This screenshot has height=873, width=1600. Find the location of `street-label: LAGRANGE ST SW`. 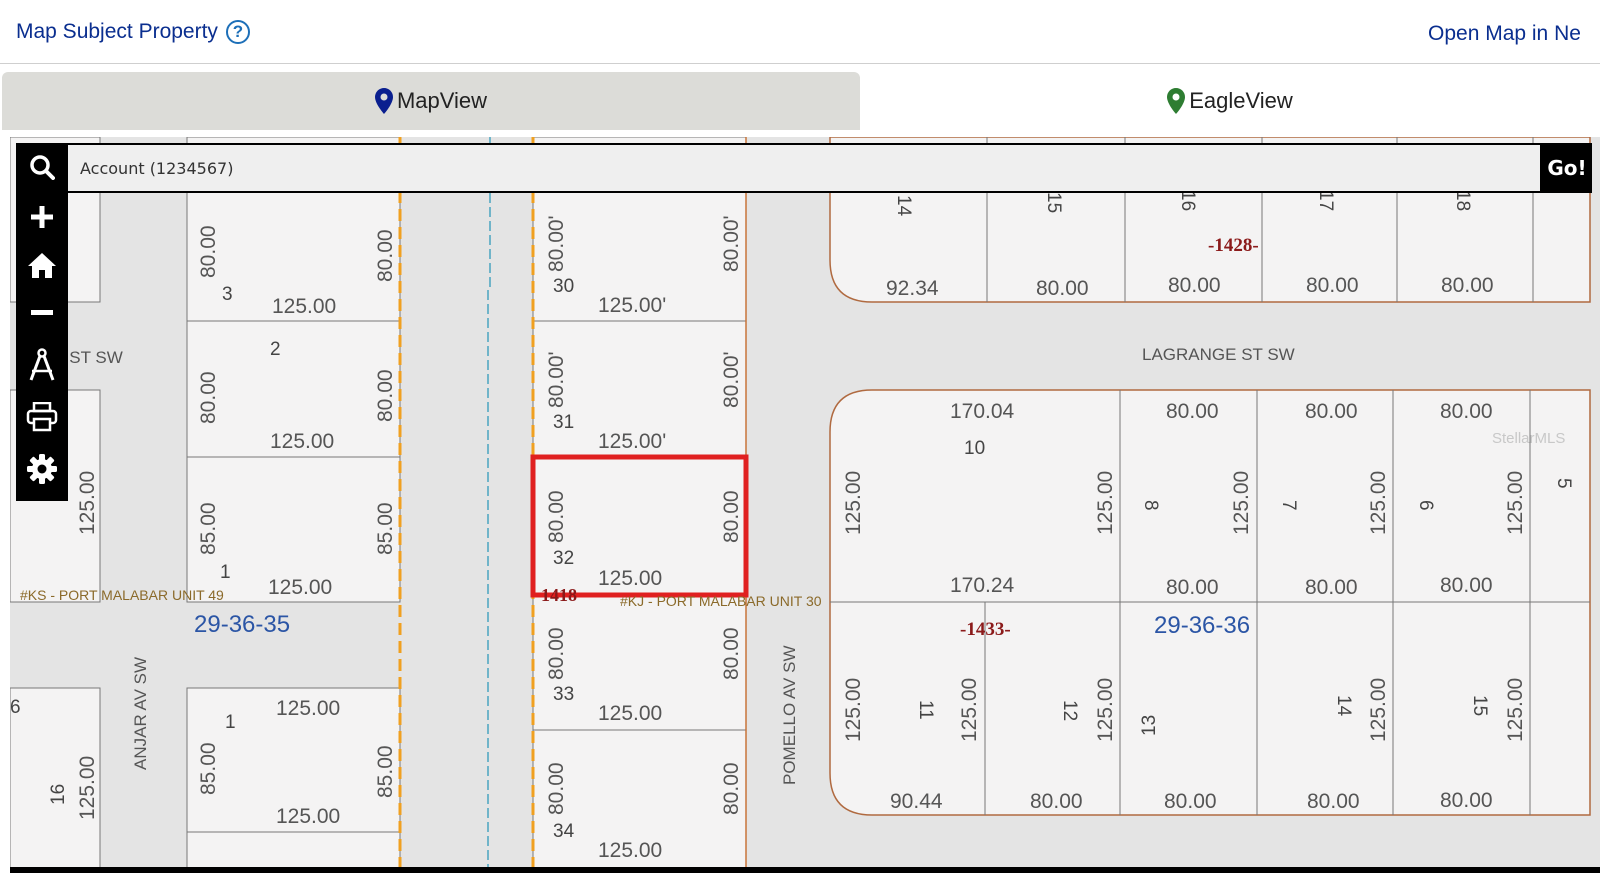

street-label: LAGRANGE ST SW is located at coordinates (1218, 354).